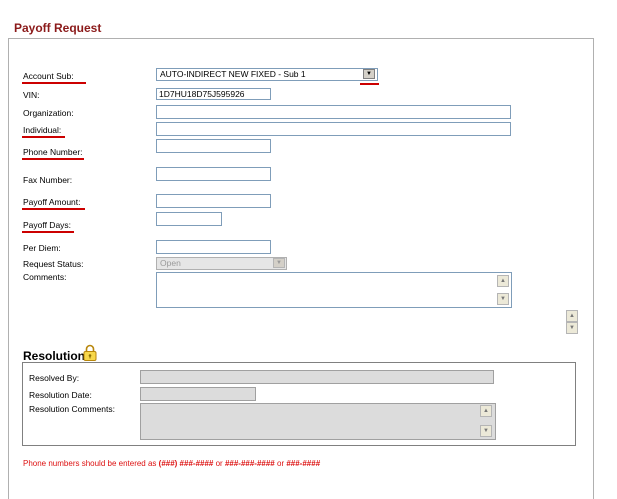  Describe the element at coordinates (47, 225) in the screenshot. I see `payoff-days-label: Payoff Days:` at that location.